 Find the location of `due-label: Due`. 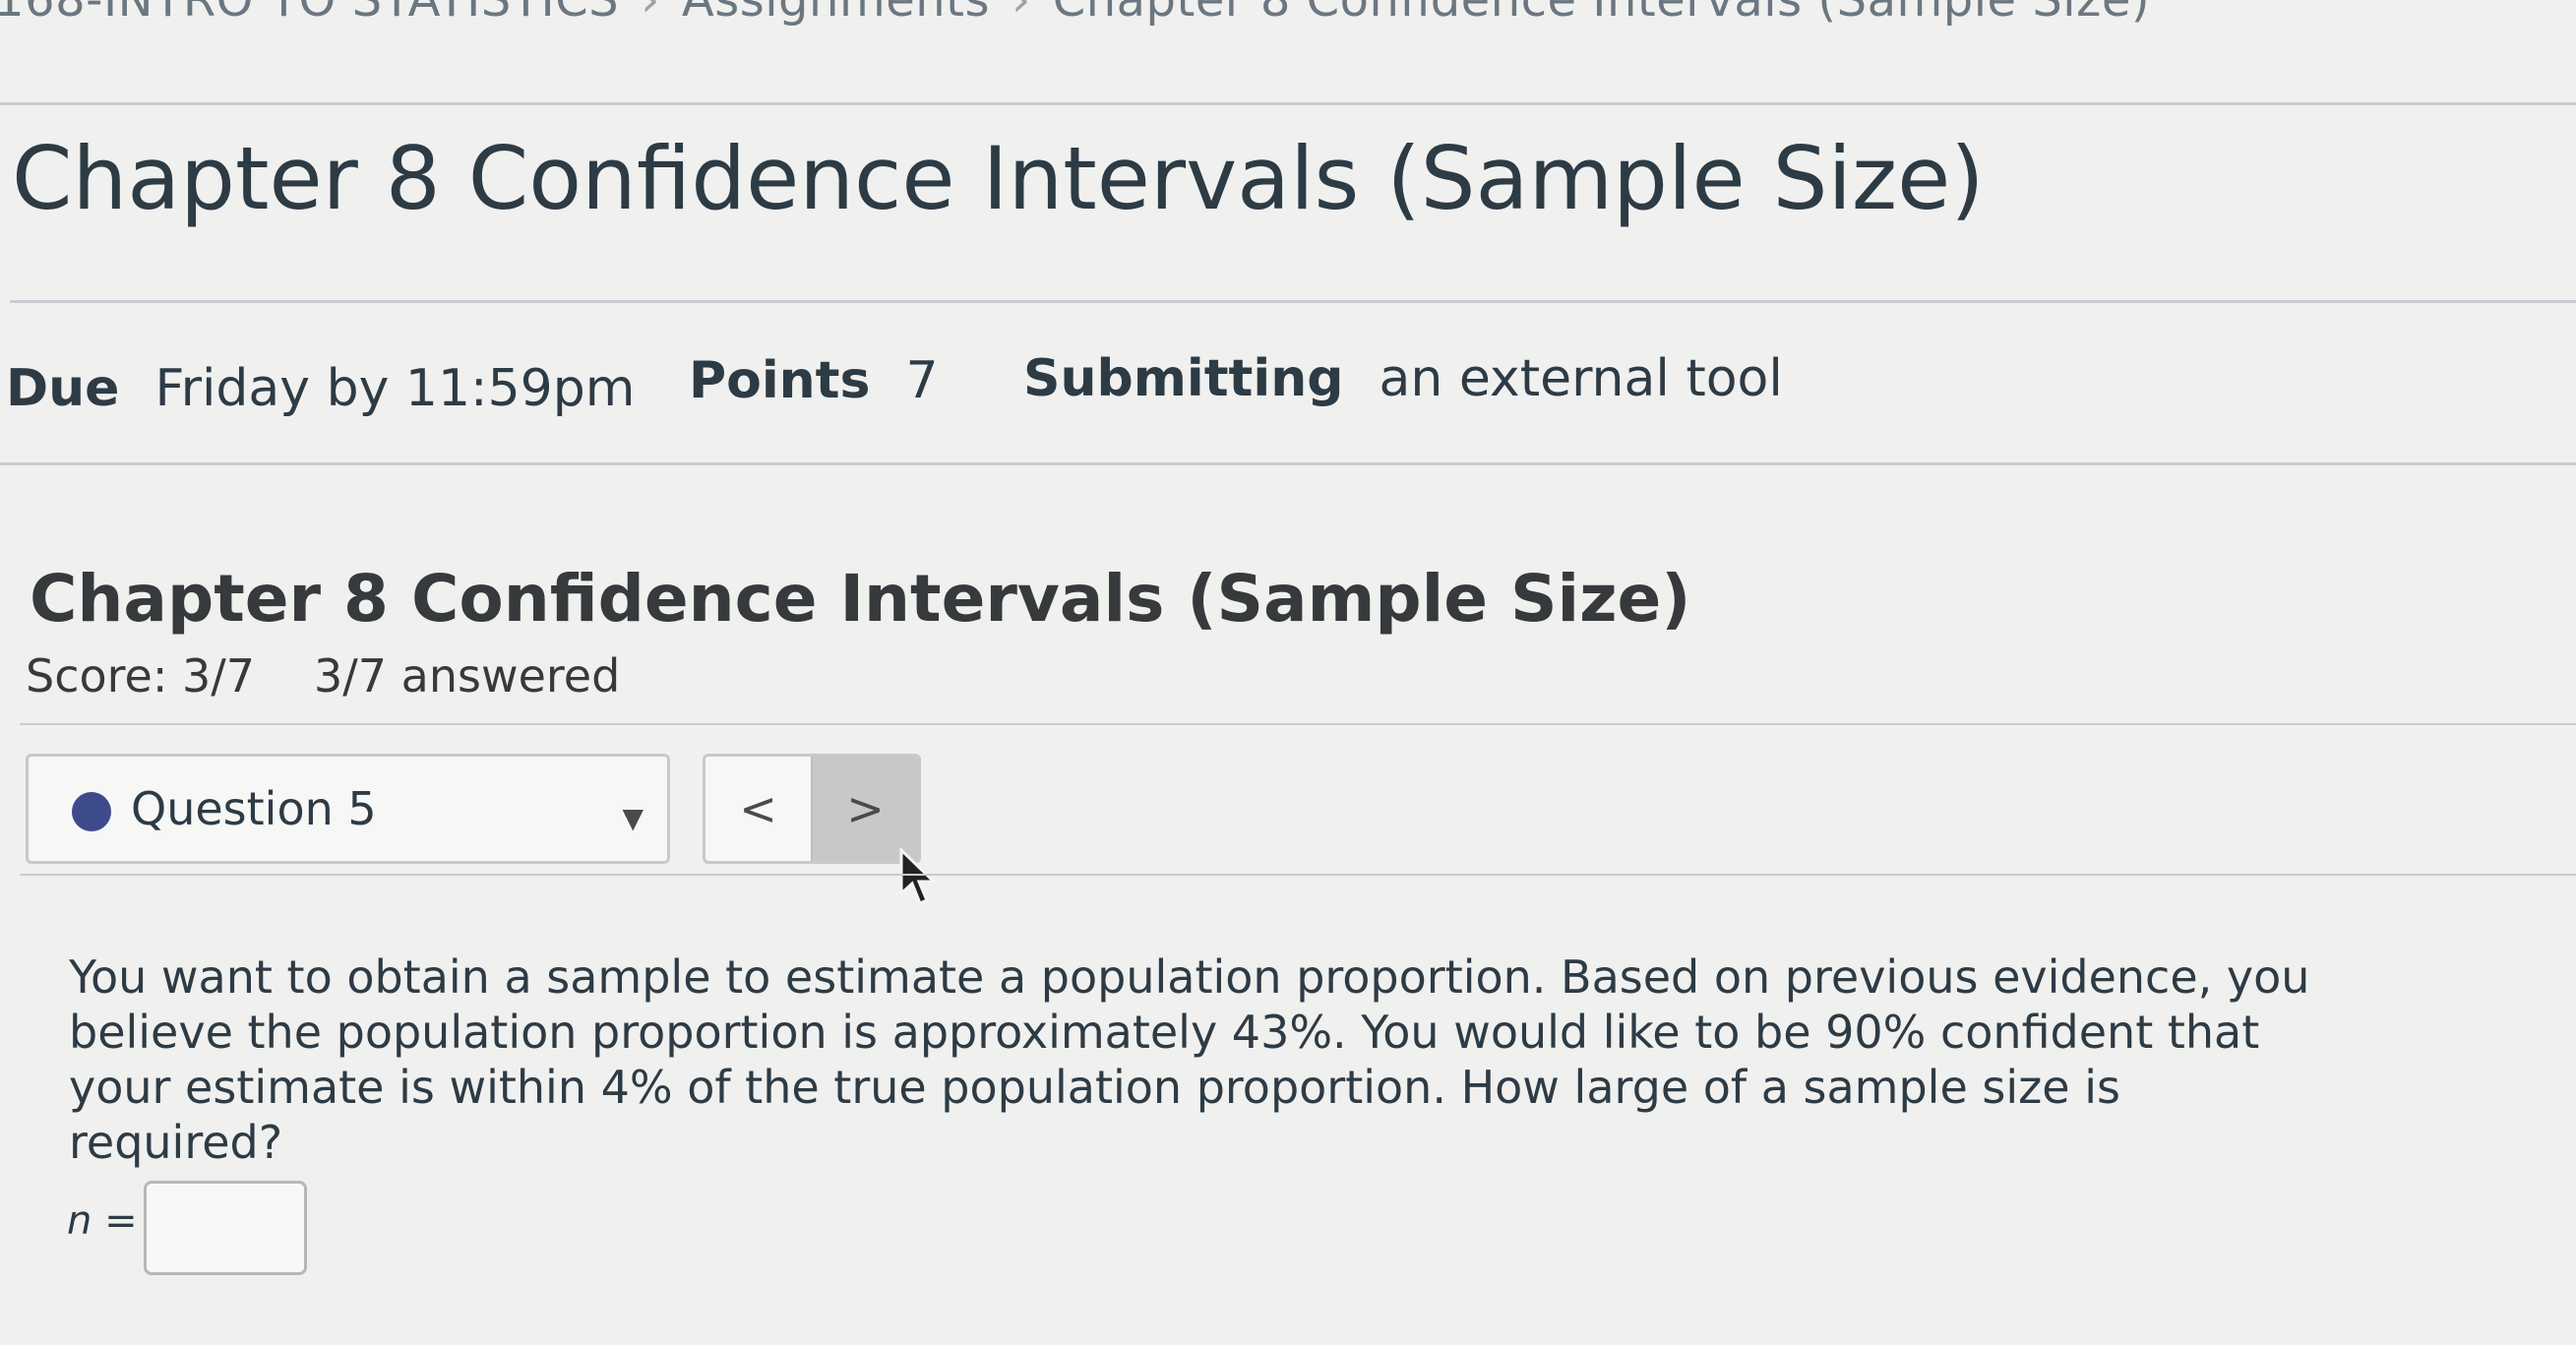

due-label: Due is located at coordinates (63, 389).